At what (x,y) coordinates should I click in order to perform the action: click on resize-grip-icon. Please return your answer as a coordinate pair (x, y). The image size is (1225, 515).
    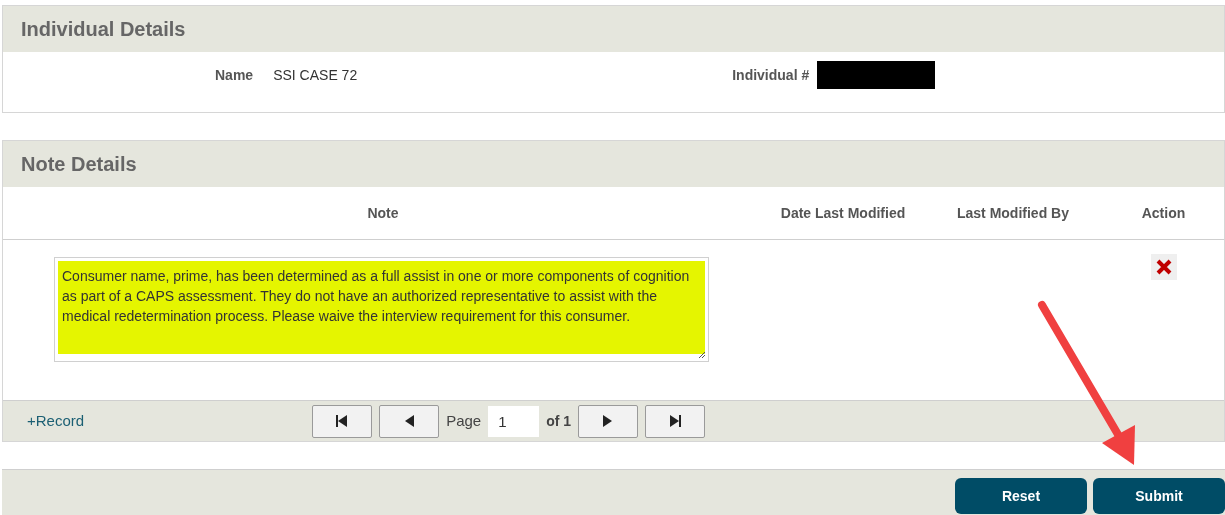
    Looking at the image, I should click on (702, 355).